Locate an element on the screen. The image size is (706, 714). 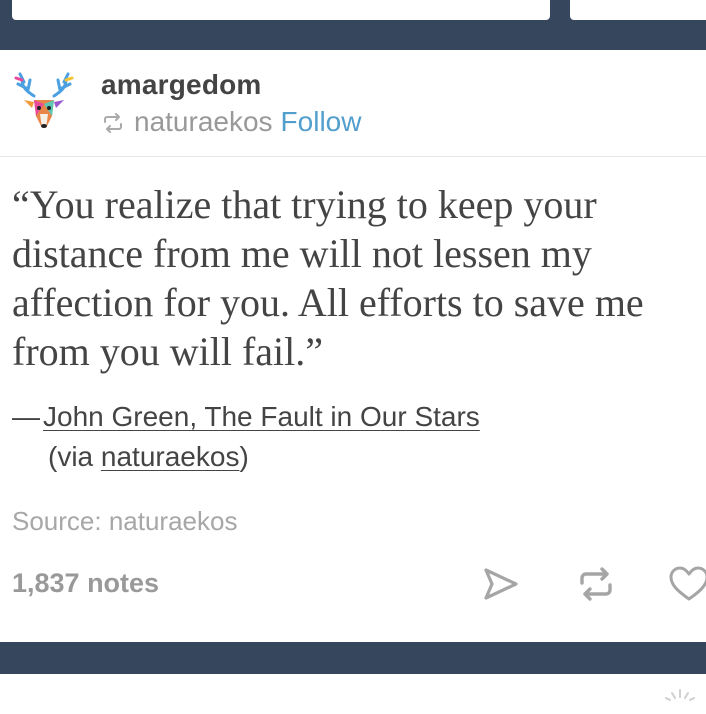
reblogged-from-blog: naturaekos is located at coordinates (203, 122).